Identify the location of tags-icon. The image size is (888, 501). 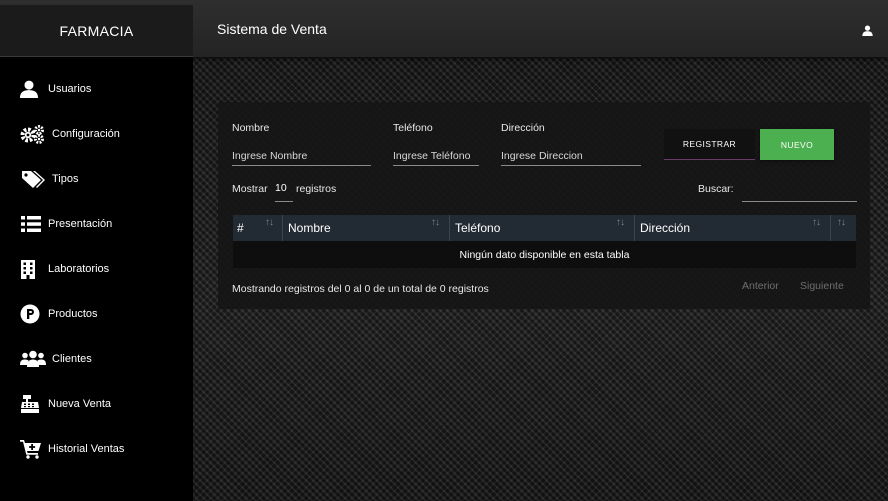
(35, 179).